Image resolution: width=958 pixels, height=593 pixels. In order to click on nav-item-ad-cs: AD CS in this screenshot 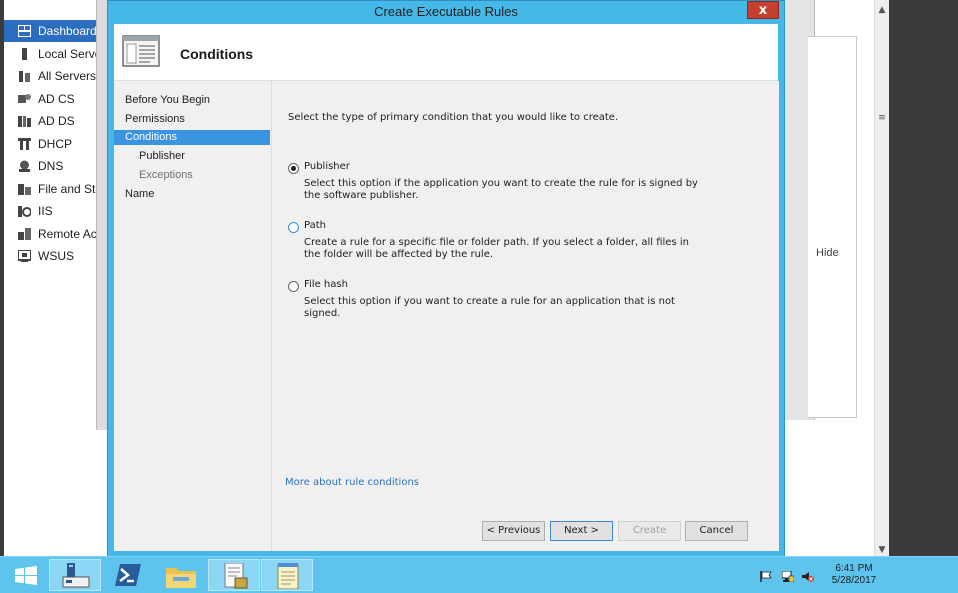, I will do `click(50, 99)`.